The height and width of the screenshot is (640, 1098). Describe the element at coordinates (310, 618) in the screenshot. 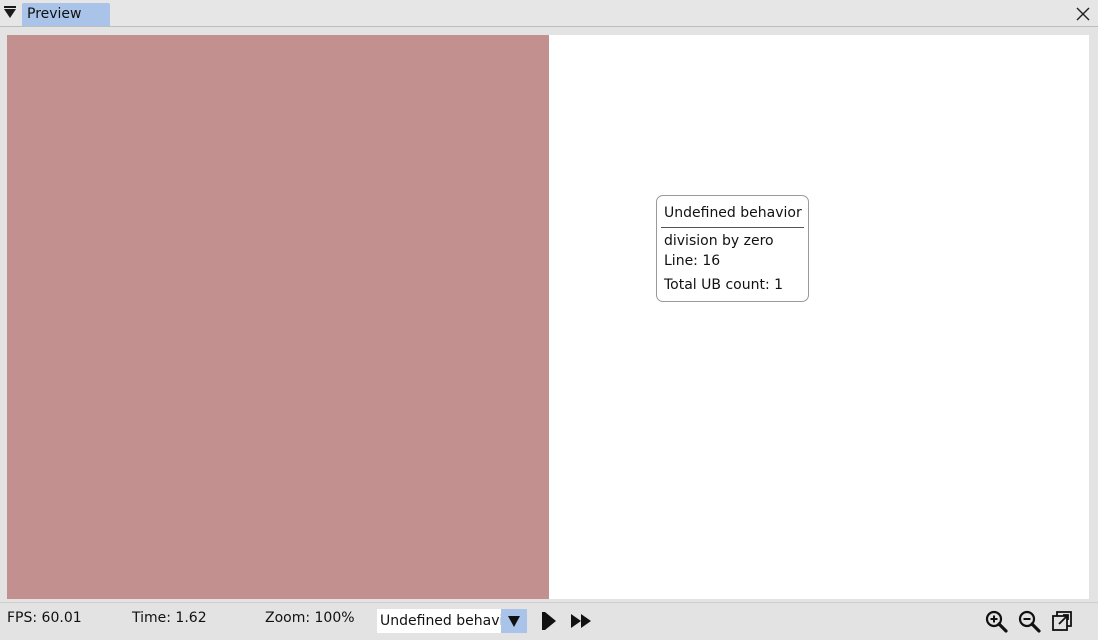

I see `zoom-readout: Zoom: 100%` at that location.